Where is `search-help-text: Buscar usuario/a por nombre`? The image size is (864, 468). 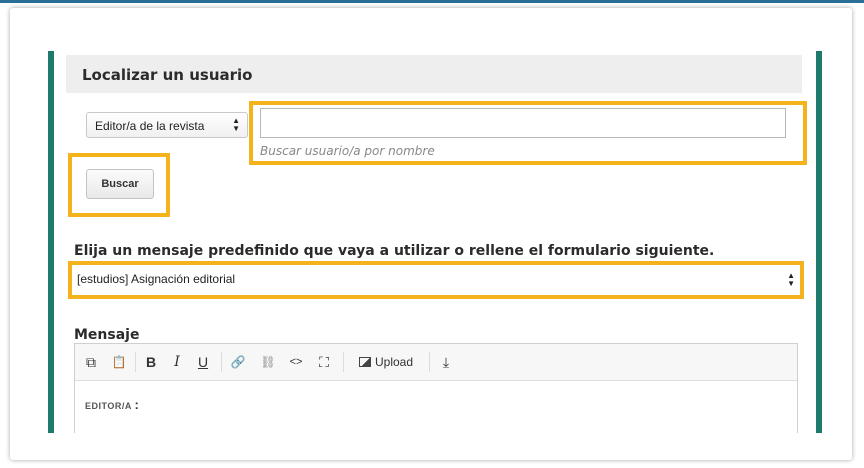 search-help-text: Buscar usuario/a por nombre is located at coordinates (347, 151).